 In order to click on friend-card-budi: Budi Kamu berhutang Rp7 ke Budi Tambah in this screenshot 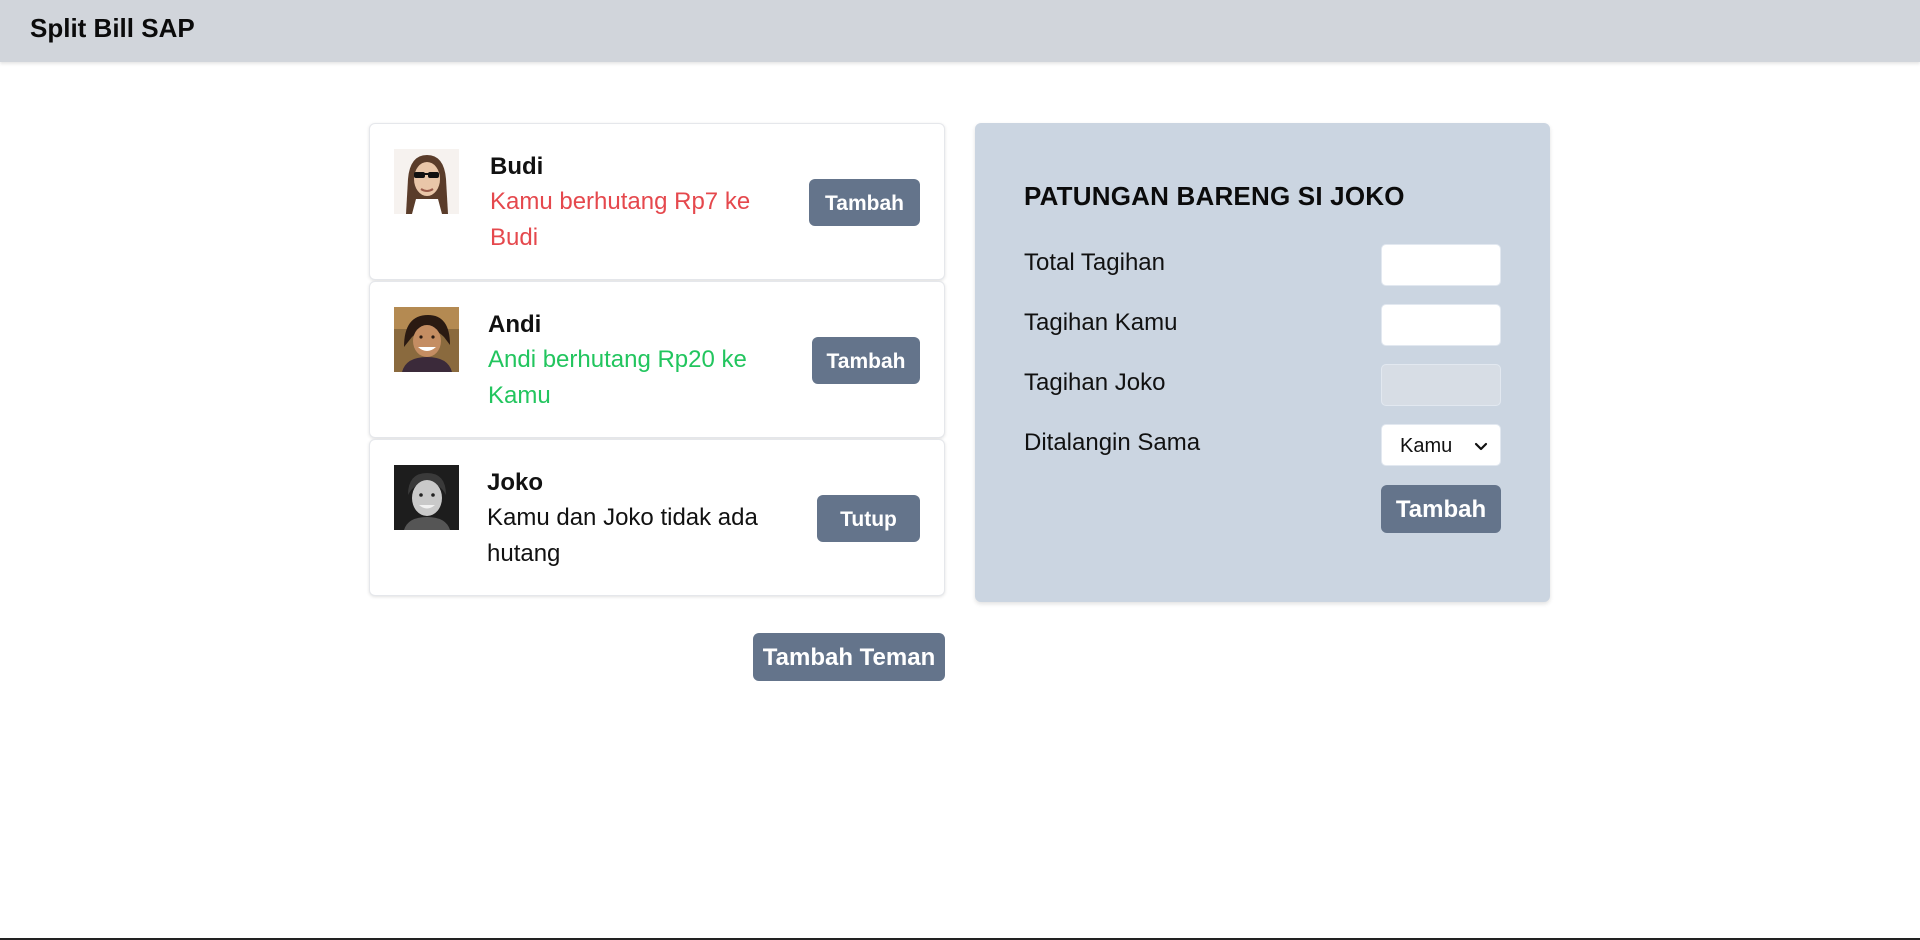, I will do `click(657, 201)`.